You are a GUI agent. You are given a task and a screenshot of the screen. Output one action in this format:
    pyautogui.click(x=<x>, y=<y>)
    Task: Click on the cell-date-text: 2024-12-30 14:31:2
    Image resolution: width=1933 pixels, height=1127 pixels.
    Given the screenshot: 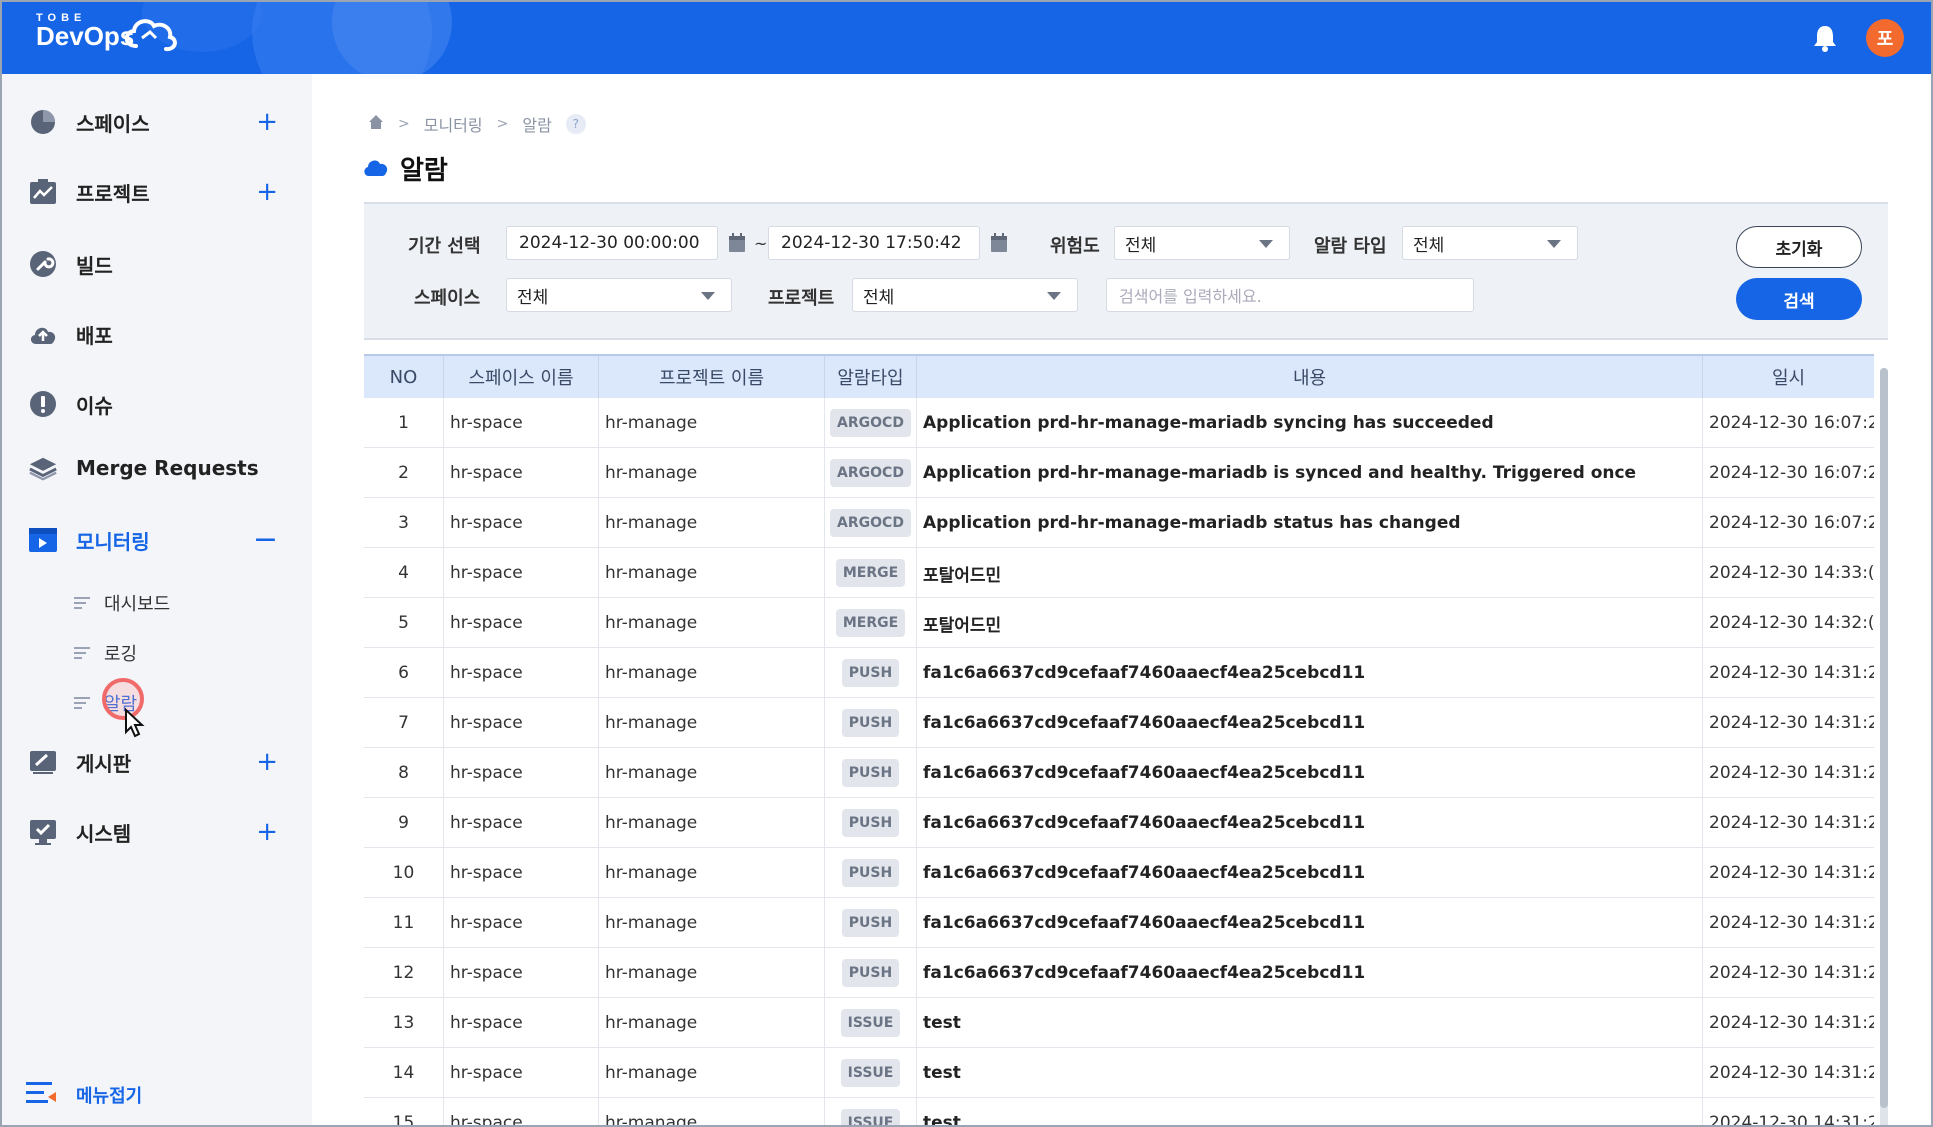 What is the action you would take?
    pyautogui.click(x=1791, y=773)
    